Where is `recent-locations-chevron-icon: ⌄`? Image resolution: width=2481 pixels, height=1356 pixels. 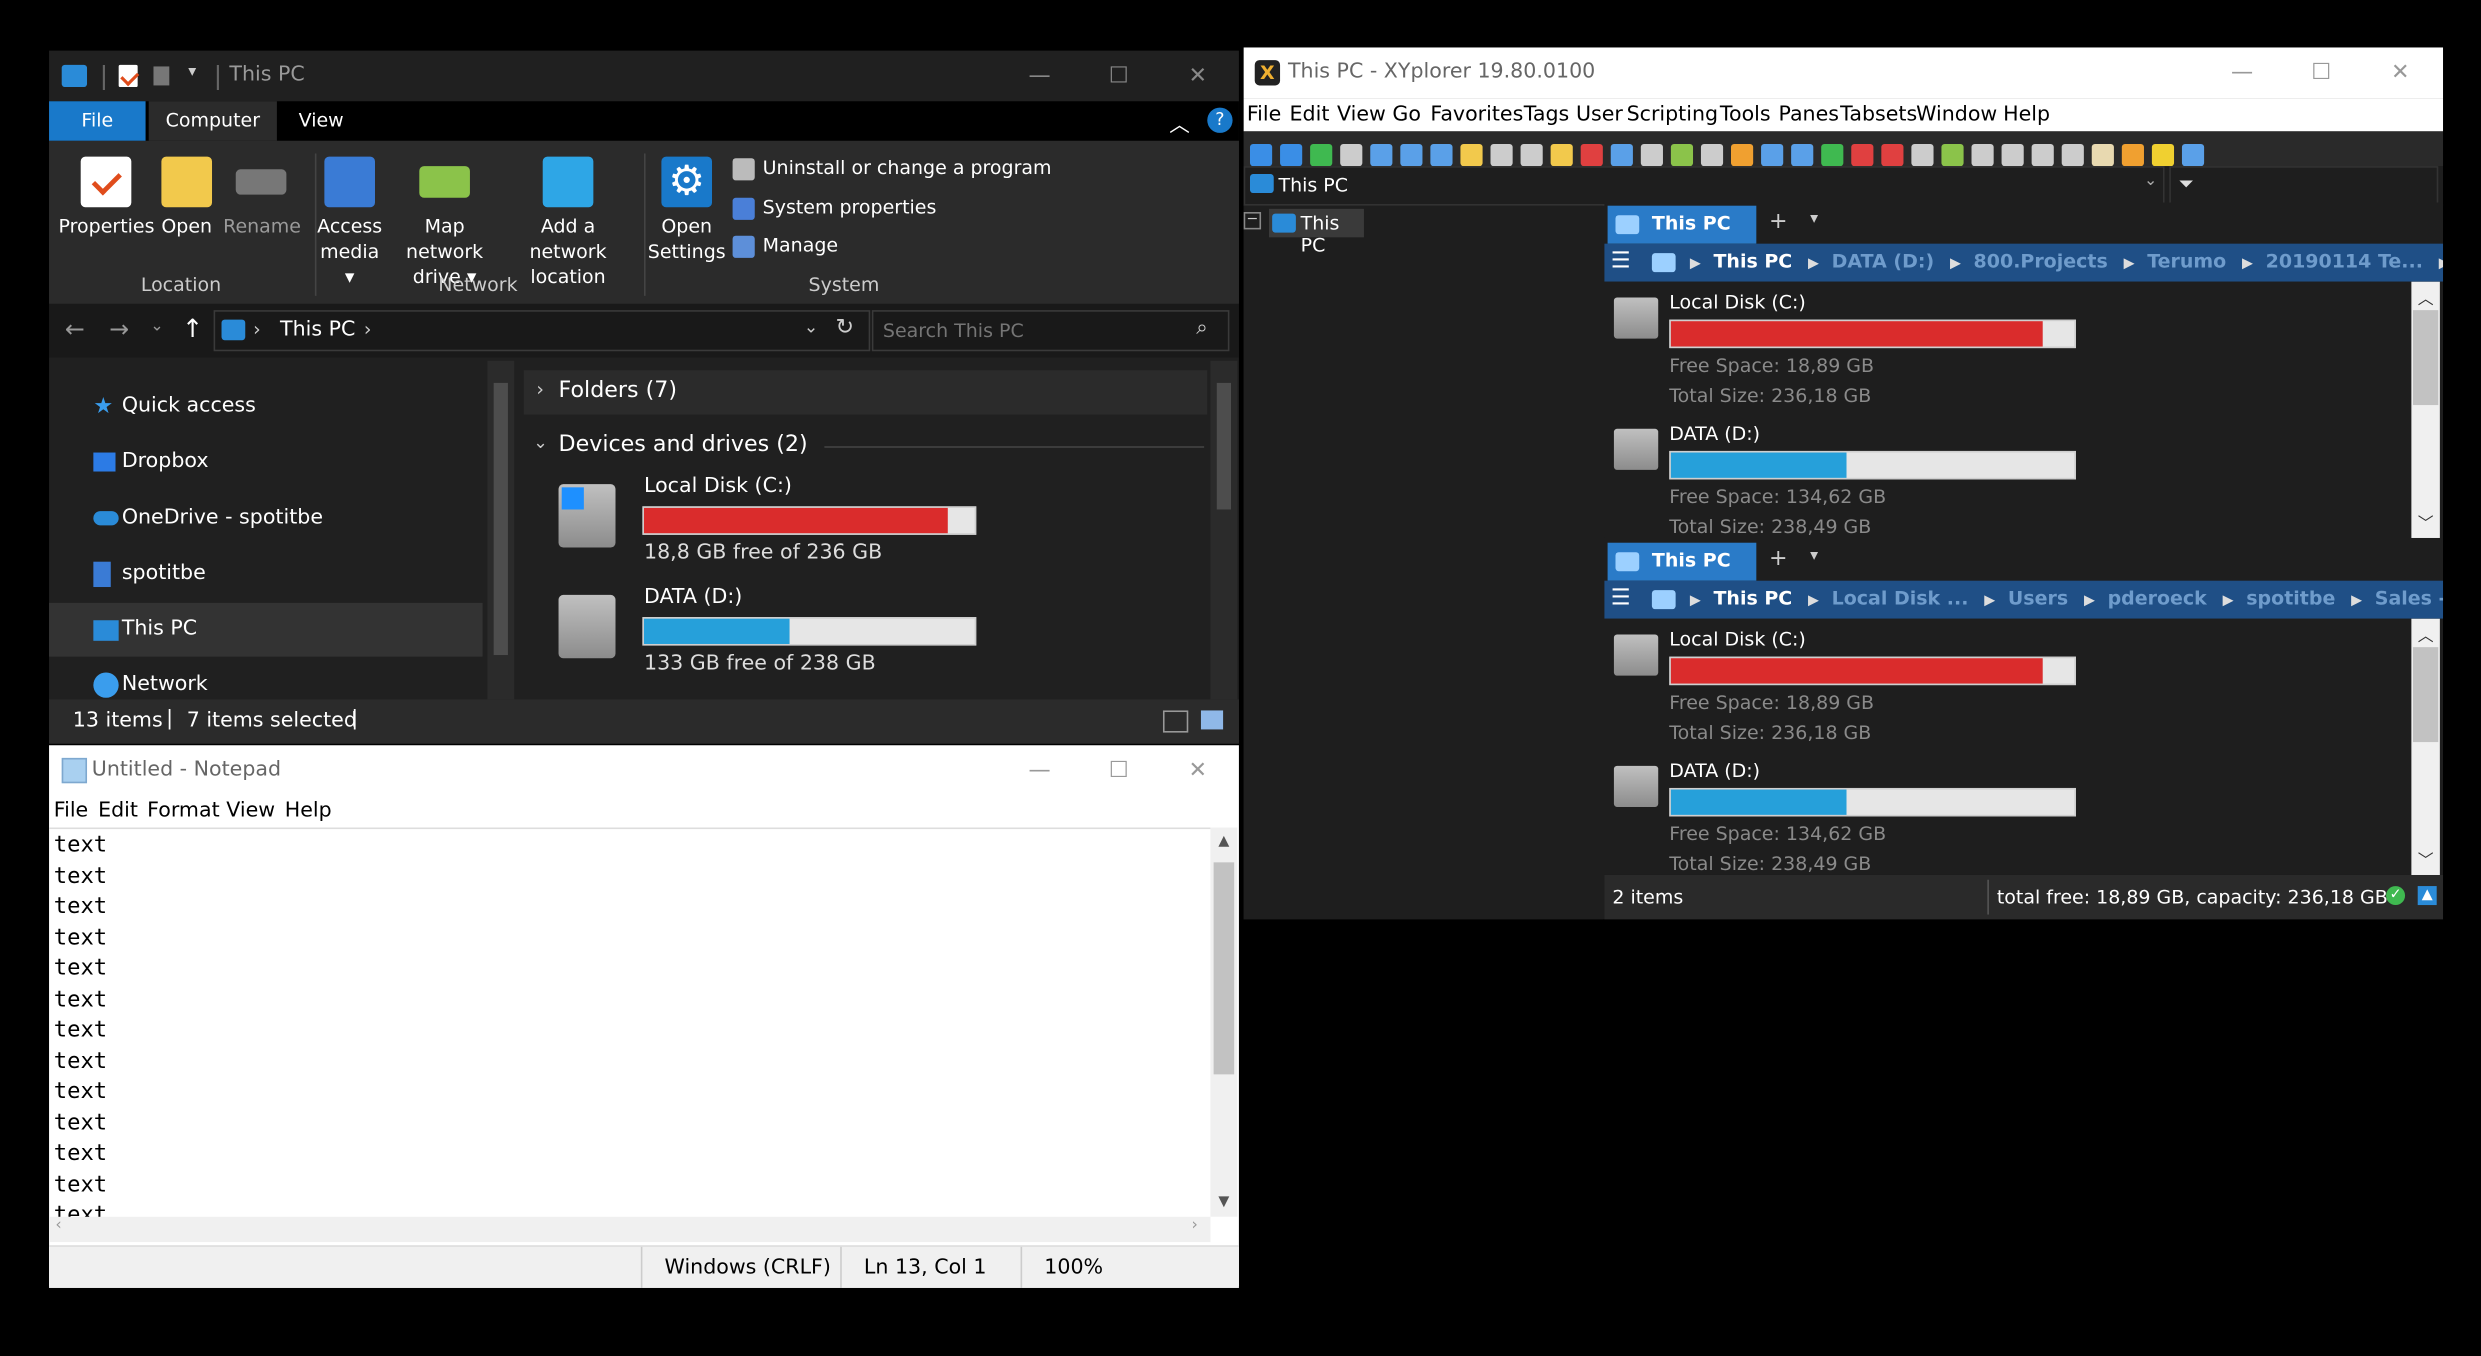
recent-locations-chevron-icon: ⌄ is located at coordinates (156, 326).